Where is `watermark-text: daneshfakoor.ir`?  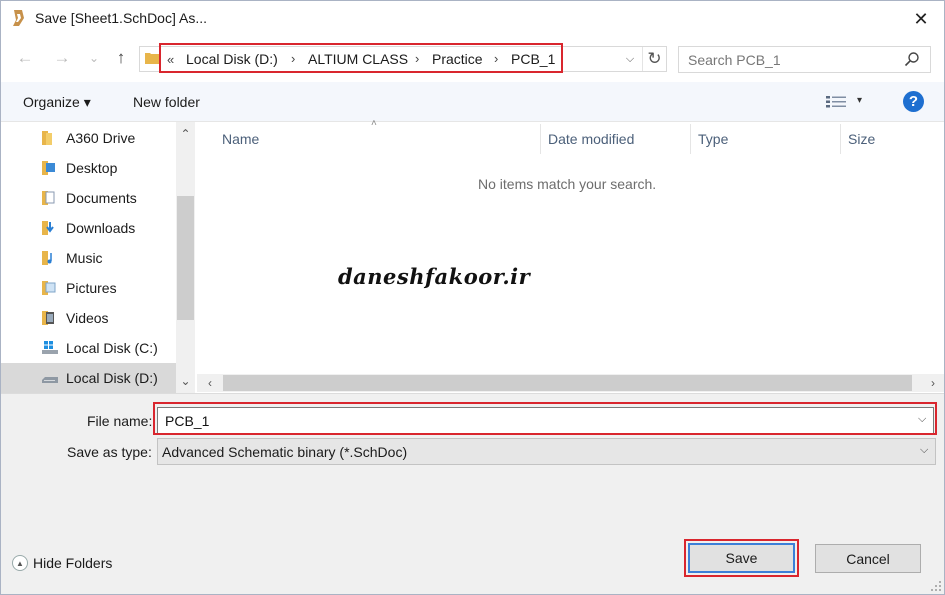
watermark-text: daneshfakoor.ir is located at coordinates (434, 276).